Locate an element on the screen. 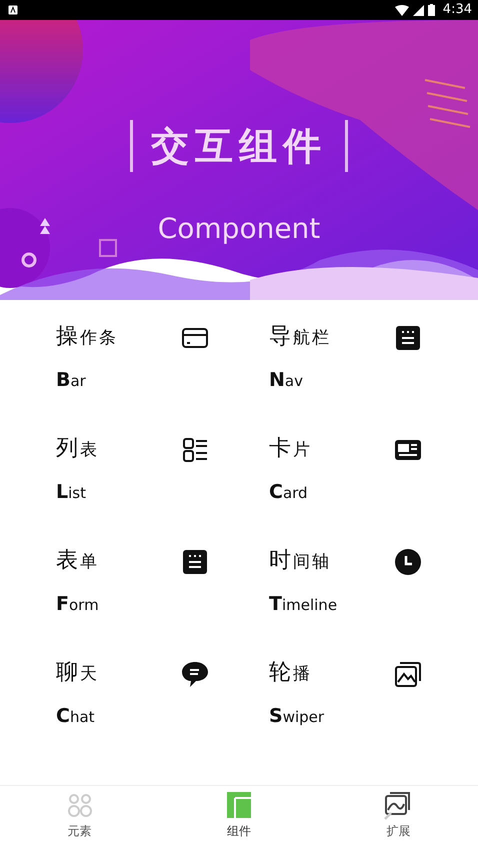 The image size is (478, 849). component-title: 操作条 is located at coordinates (87, 337).